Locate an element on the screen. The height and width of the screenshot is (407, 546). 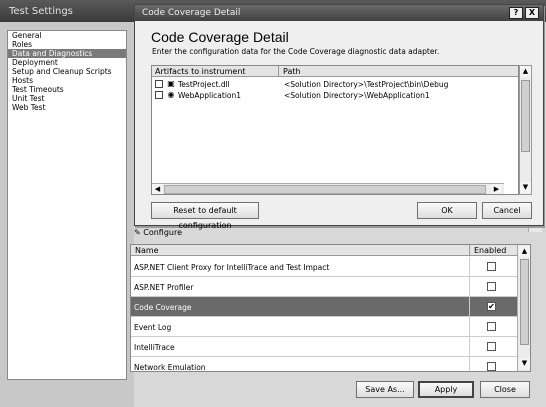
table-row: IntelliTrace is located at coordinates (324, 347).